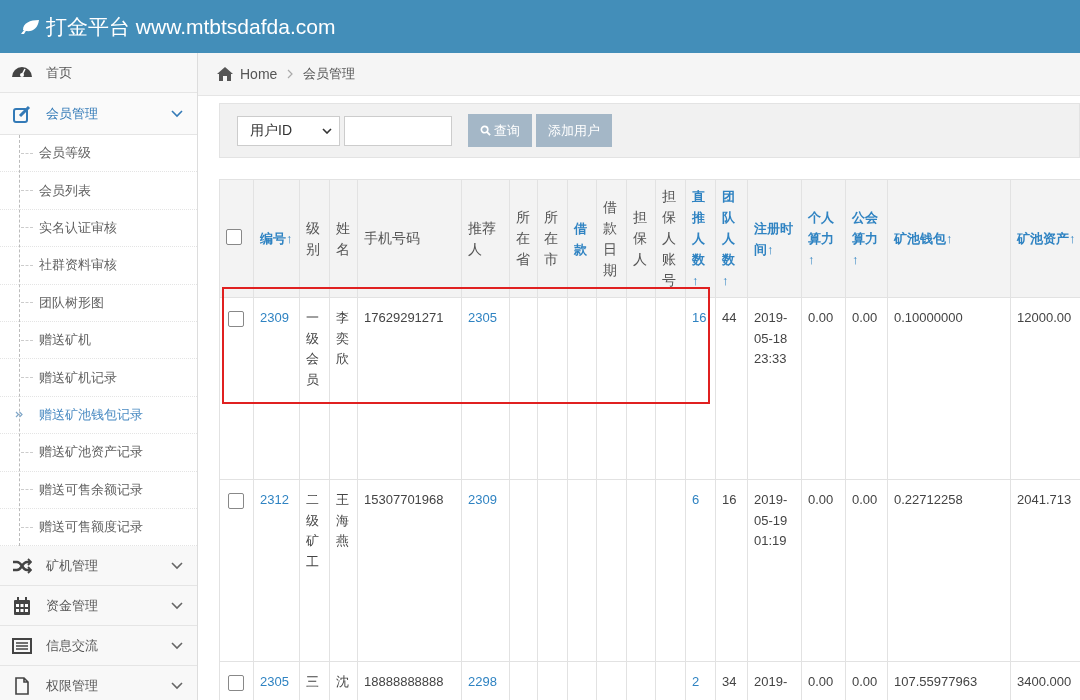 The width and height of the screenshot is (1080, 700). I want to click on shuffle-icon, so click(22, 565).